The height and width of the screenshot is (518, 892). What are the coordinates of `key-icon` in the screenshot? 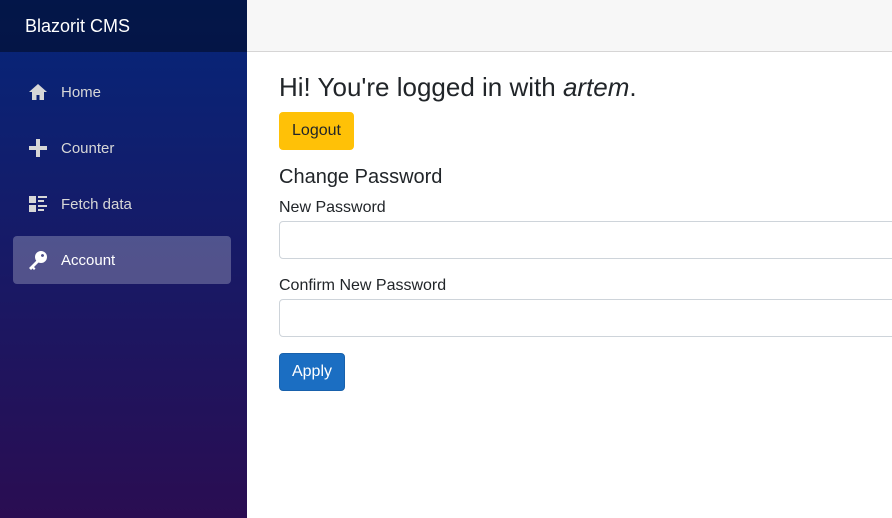 It's located at (38, 260).